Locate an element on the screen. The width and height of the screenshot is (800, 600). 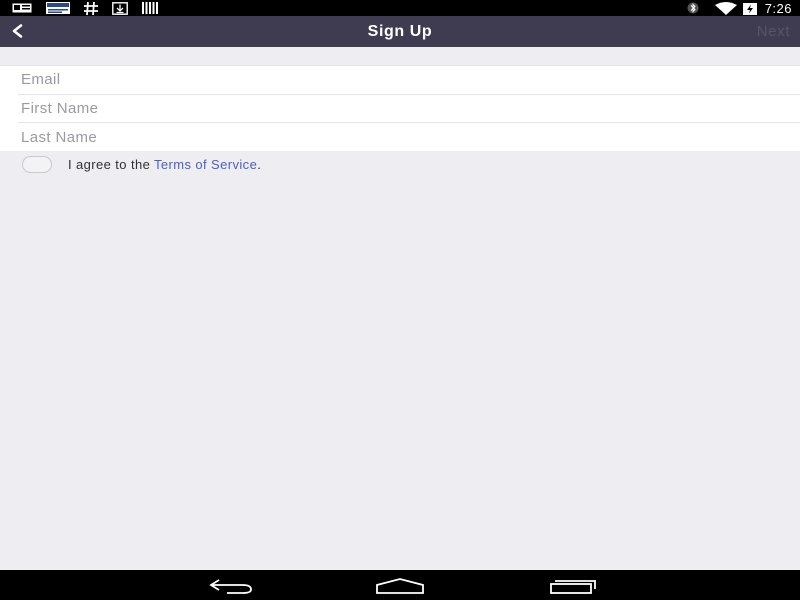
system-home-button is located at coordinates (400, 586).